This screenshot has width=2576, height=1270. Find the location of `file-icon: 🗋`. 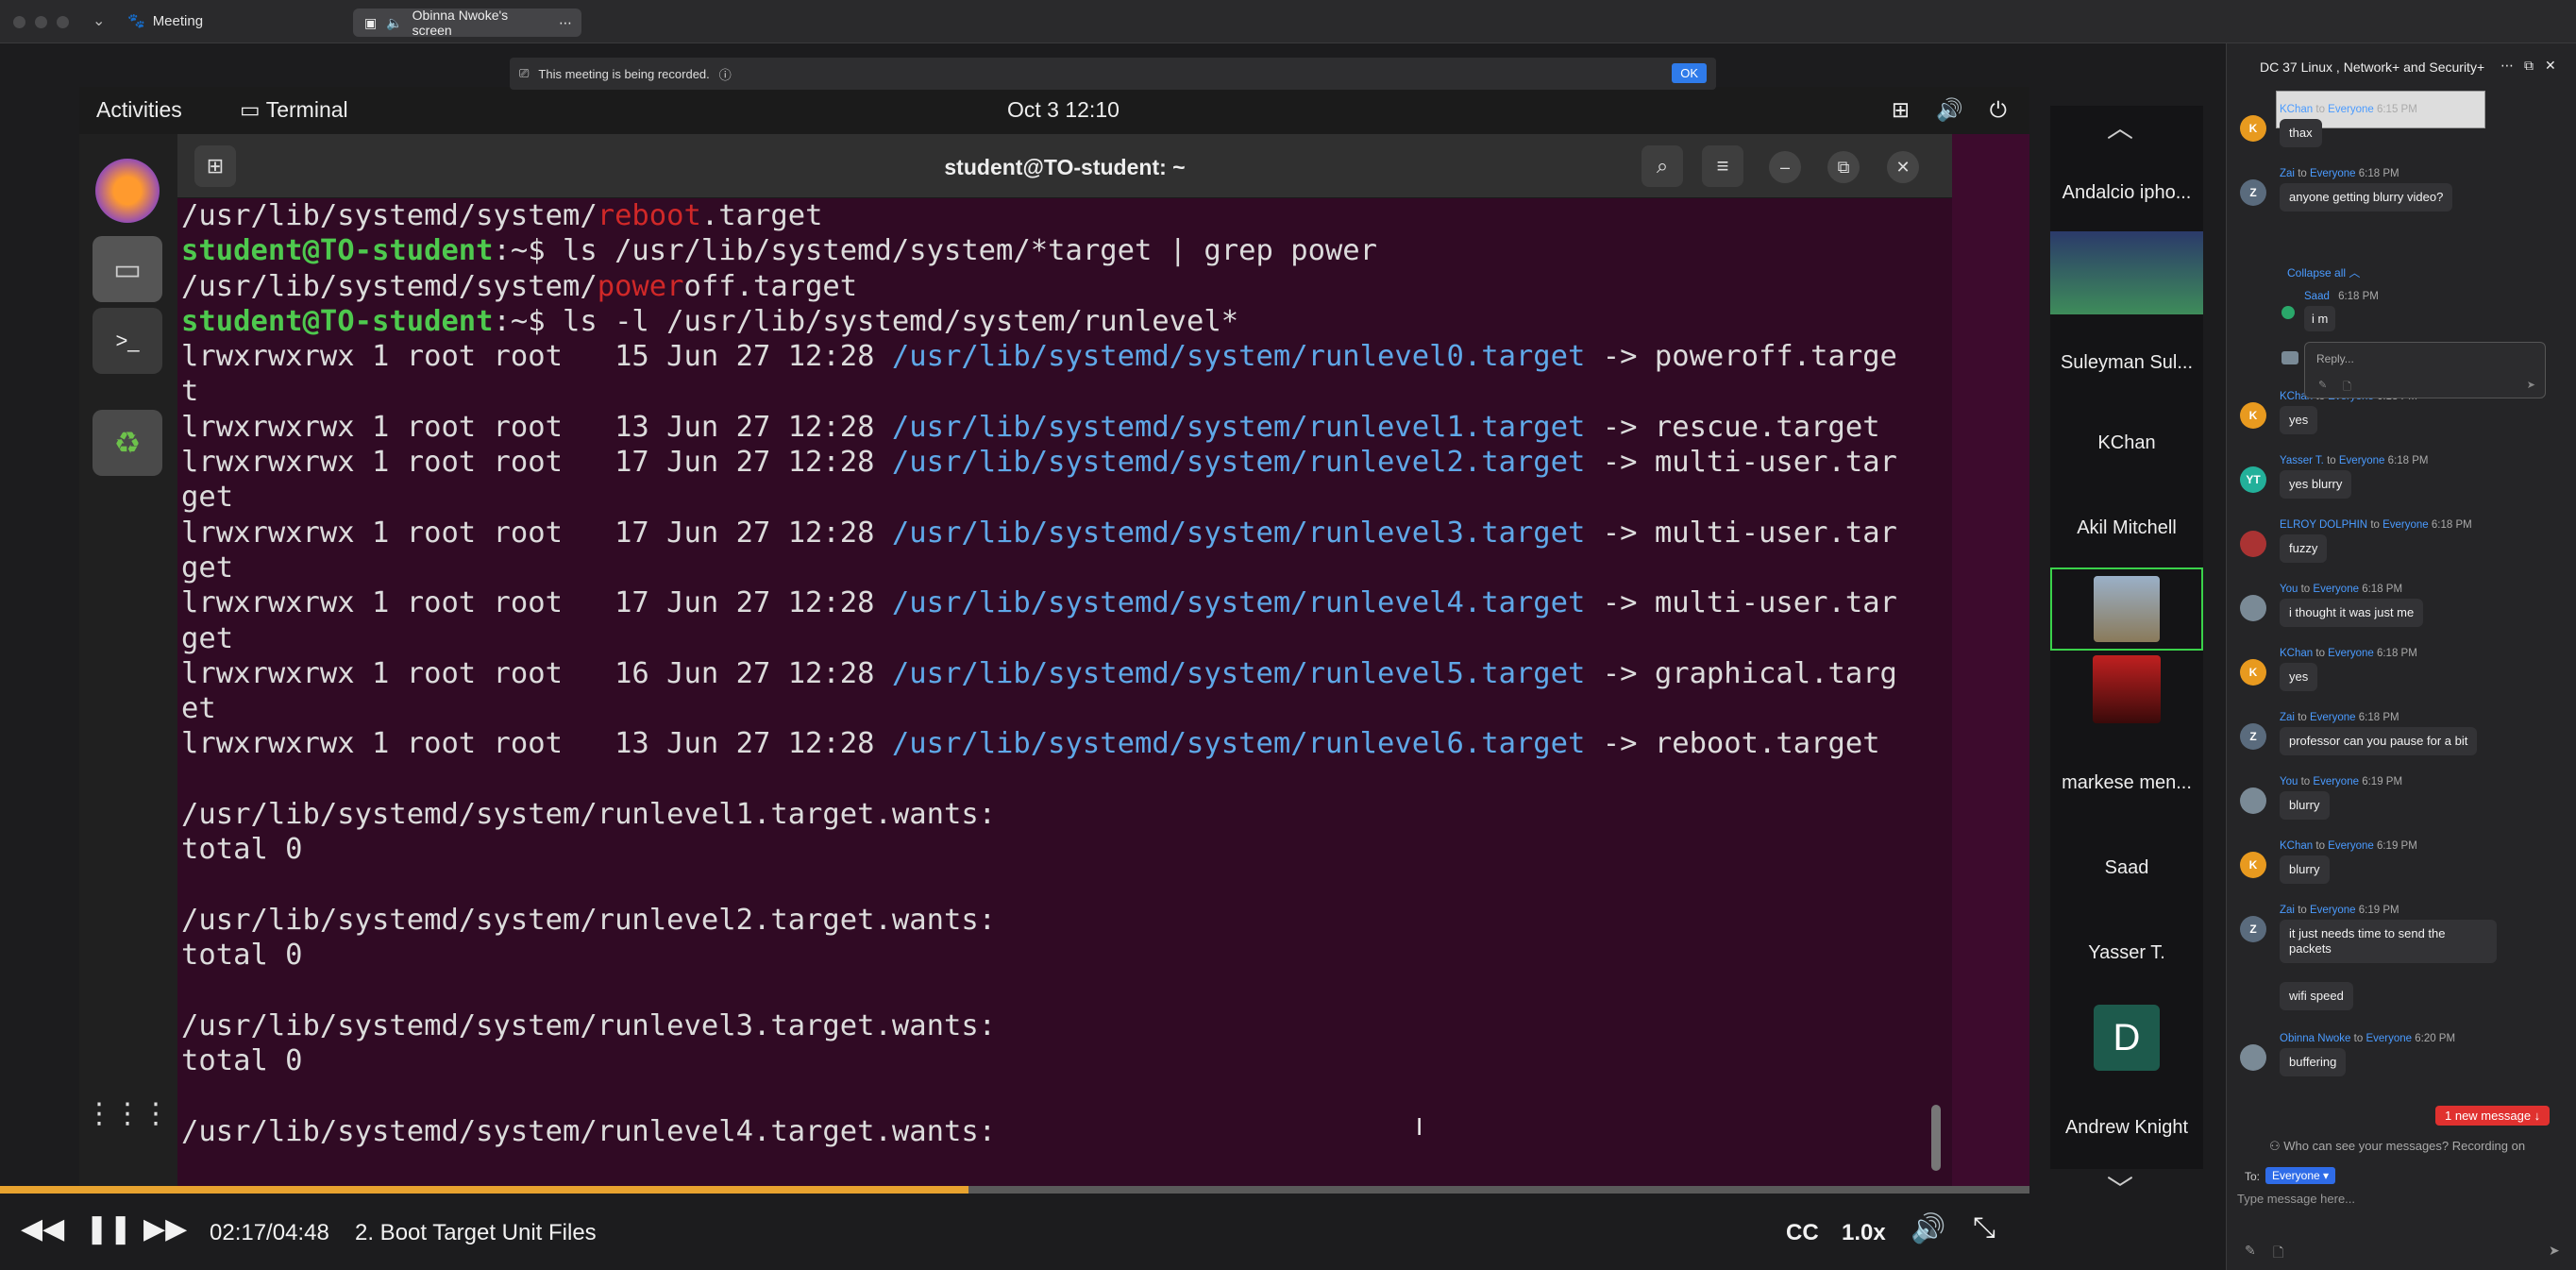

file-icon: 🗋 is located at coordinates (2278, 1254).